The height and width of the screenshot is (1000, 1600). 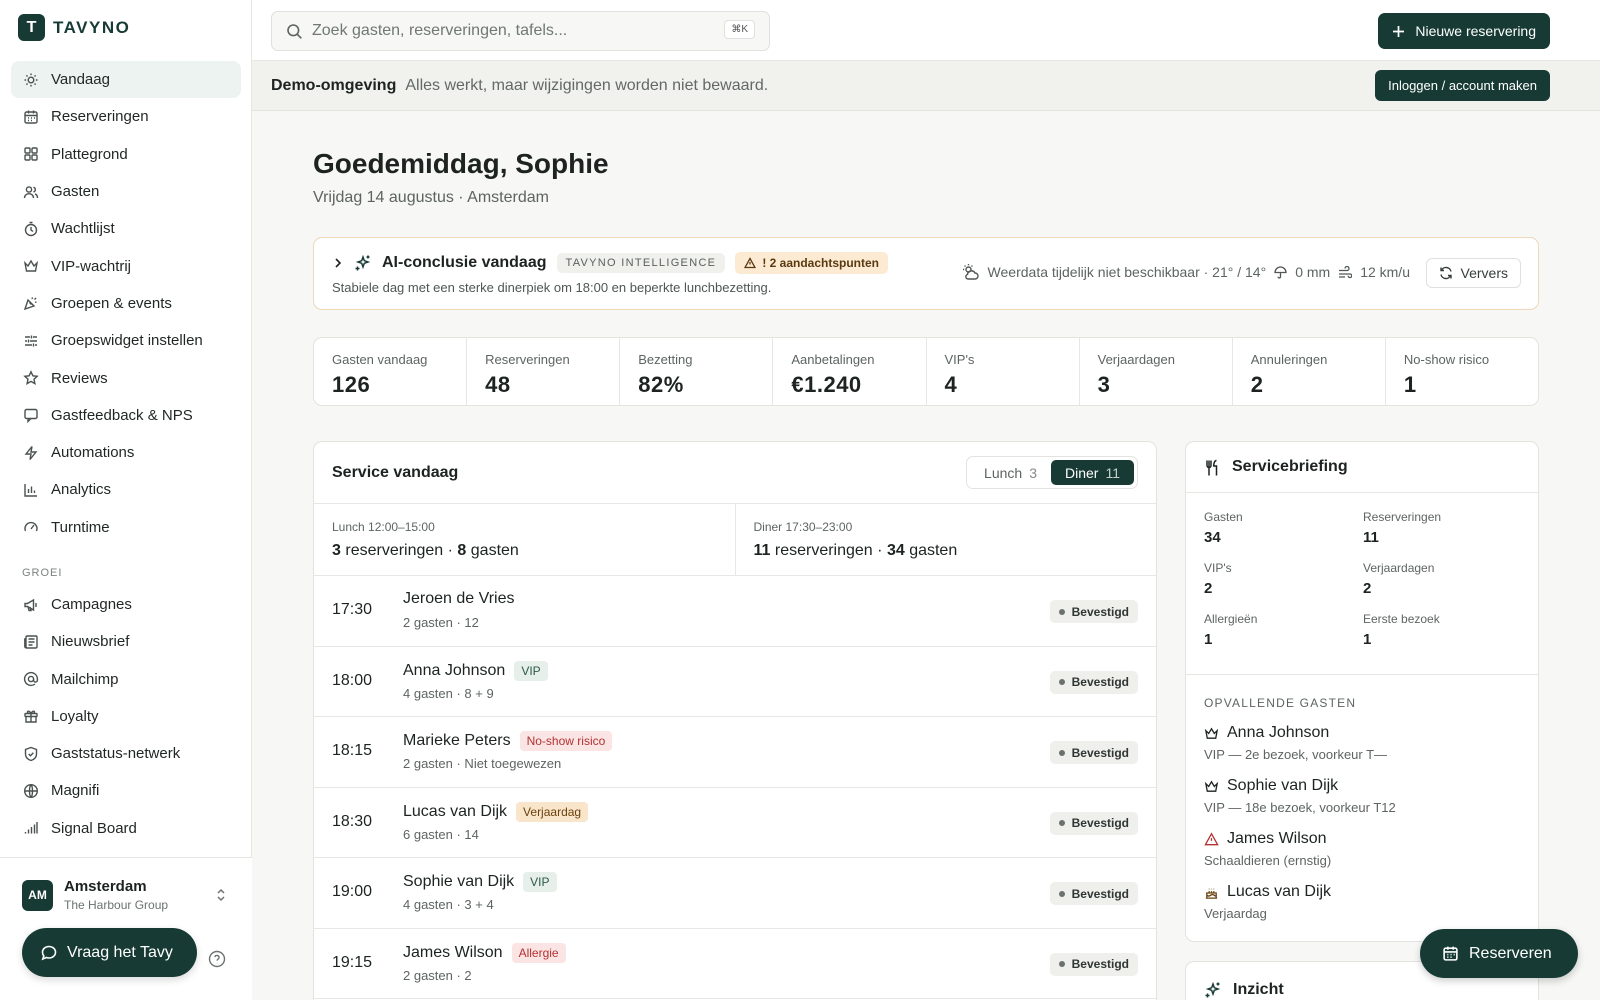 What do you see at coordinates (126, 527) in the screenshot?
I see `sidebar-item-turntime: Turntime` at bounding box center [126, 527].